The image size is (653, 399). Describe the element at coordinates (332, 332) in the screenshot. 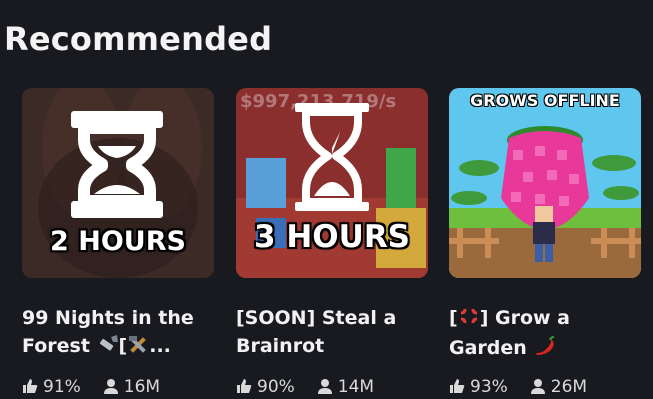

I see `game-title: [SOON] Steal a Brainrot` at that location.